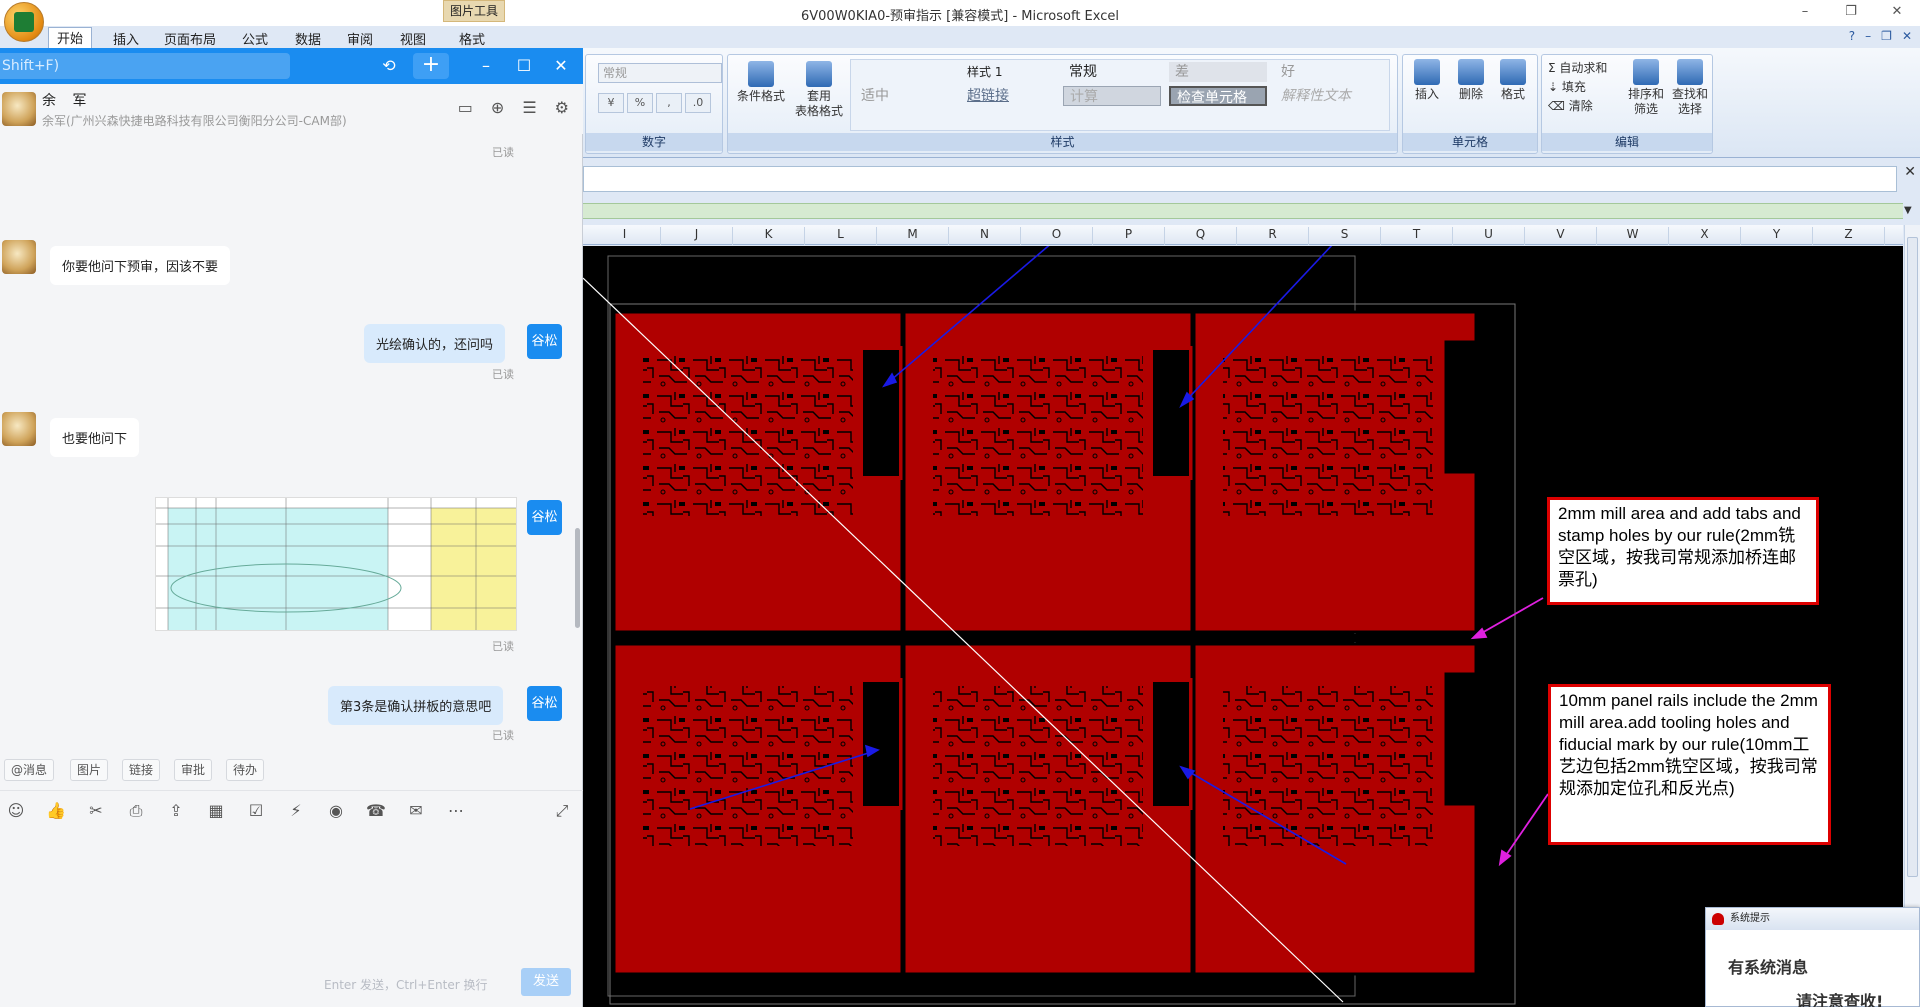 The image size is (1920, 1007). What do you see at coordinates (985, 236) in the screenshot?
I see `column-header-N: N` at bounding box center [985, 236].